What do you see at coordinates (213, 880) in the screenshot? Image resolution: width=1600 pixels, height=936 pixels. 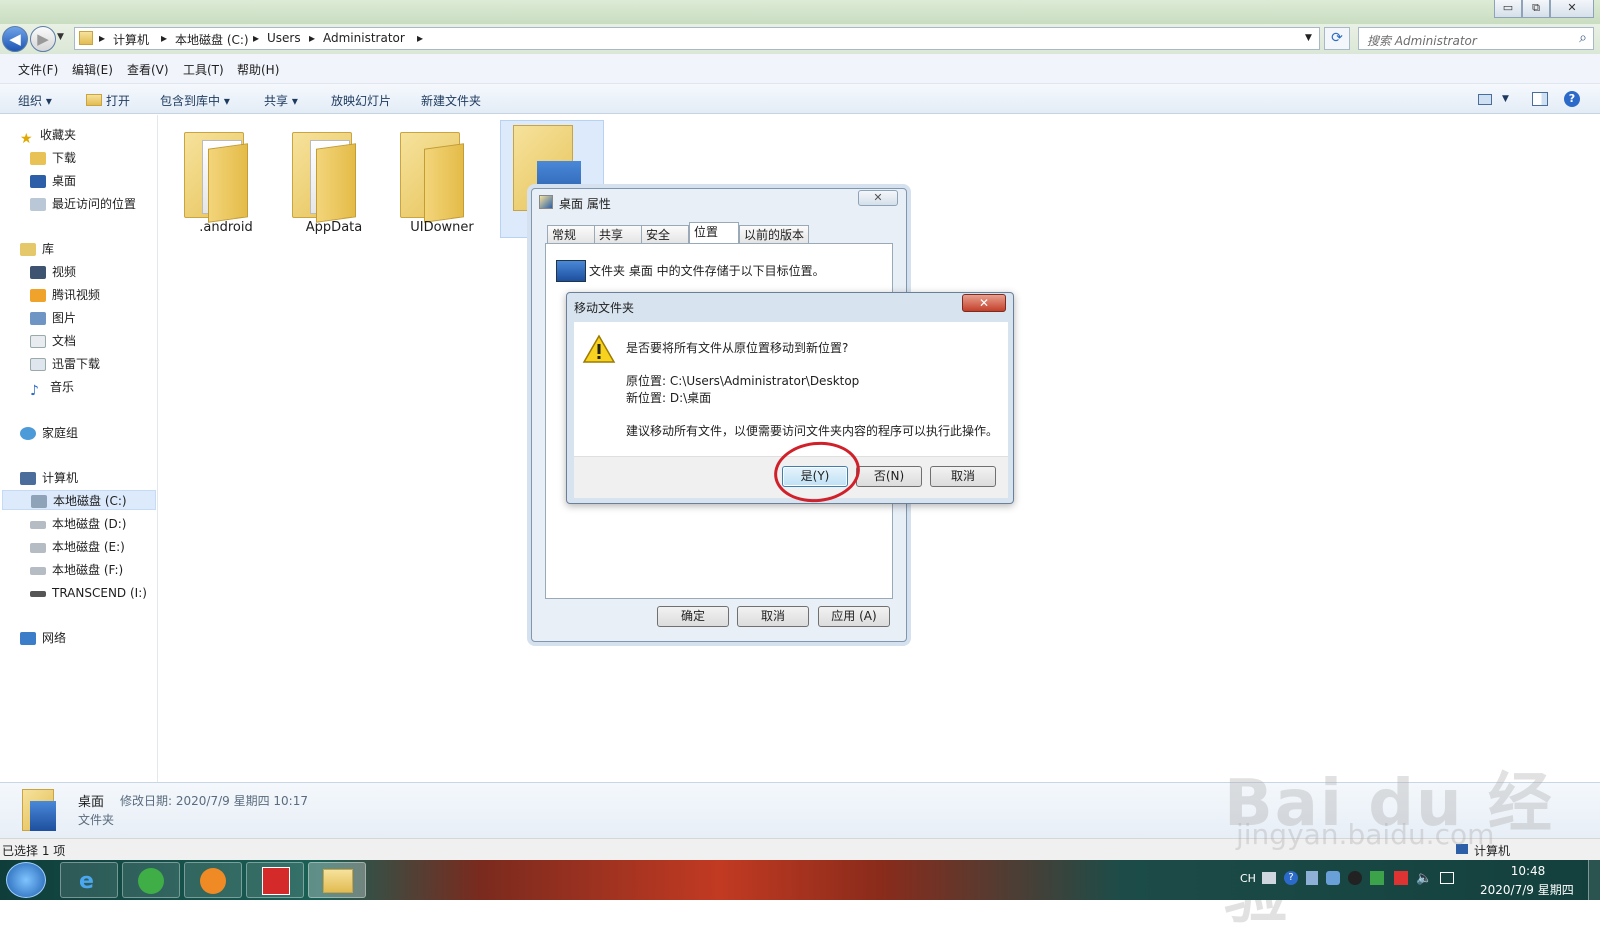 I see `app-taskbar-button` at bounding box center [213, 880].